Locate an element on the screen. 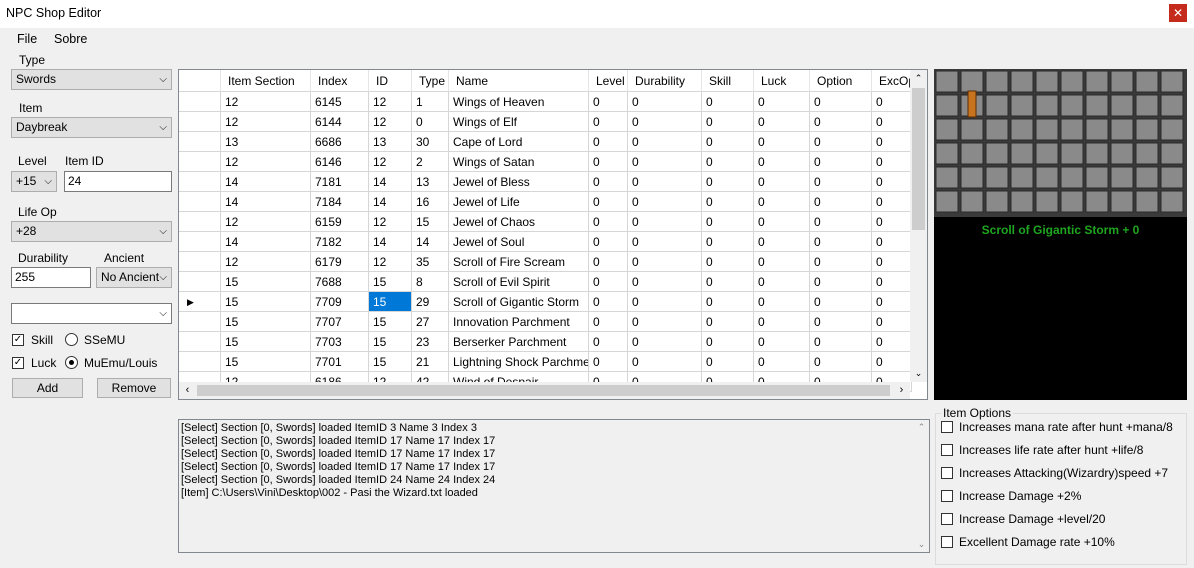 This screenshot has width=1194, height=568. grid-cell: 7184 is located at coordinates (340, 202).